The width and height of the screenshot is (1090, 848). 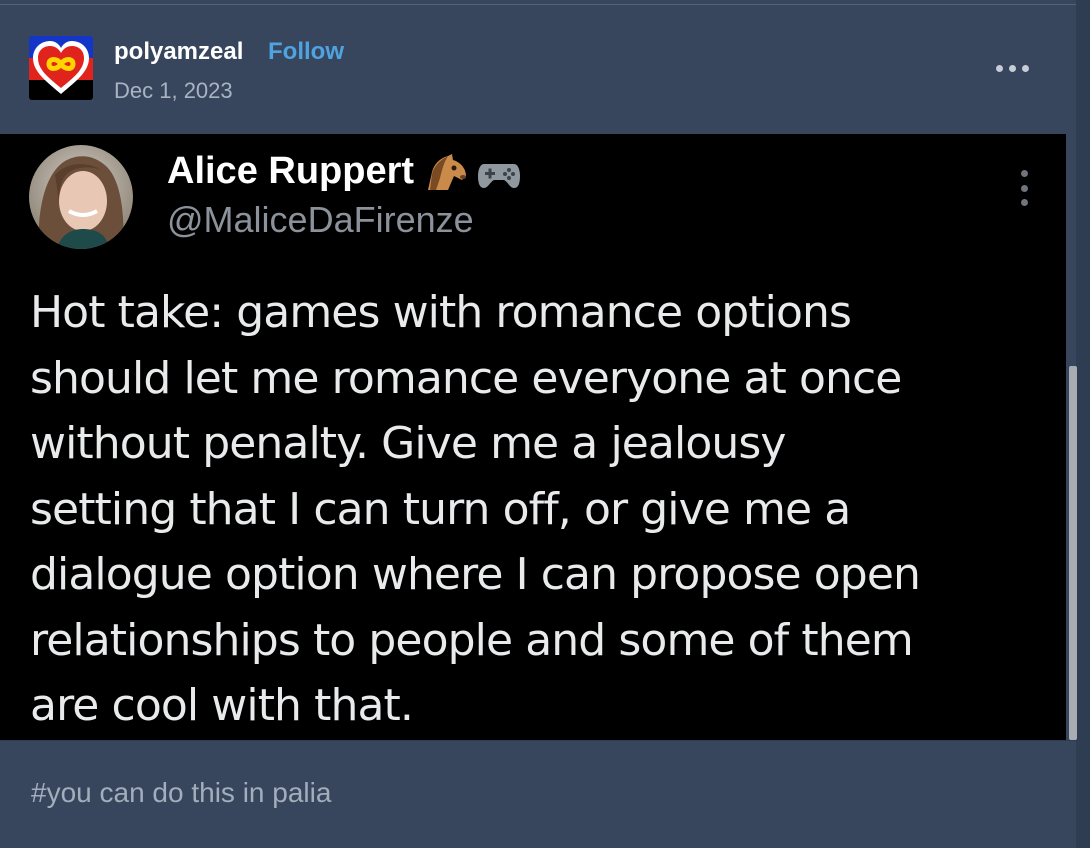 I want to click on more-options-icon, so click(x=1012, y=68).